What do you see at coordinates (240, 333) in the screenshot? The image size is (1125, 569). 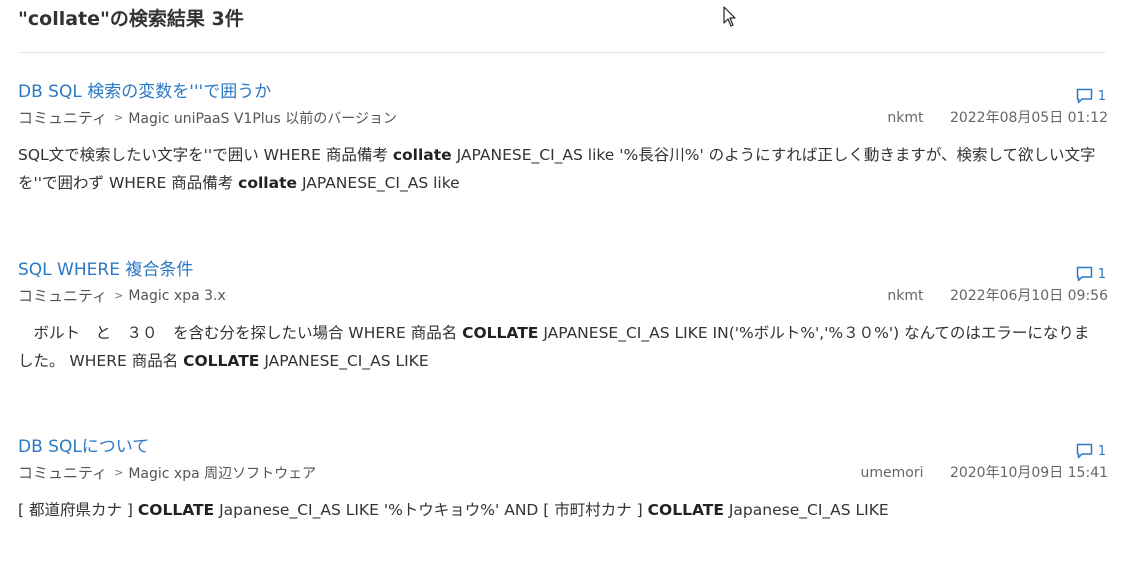 I see `snippet-text: ボルト と ３０ を含む分を探したい場合 WHERE 商品名` at bounding box center [240, 333].